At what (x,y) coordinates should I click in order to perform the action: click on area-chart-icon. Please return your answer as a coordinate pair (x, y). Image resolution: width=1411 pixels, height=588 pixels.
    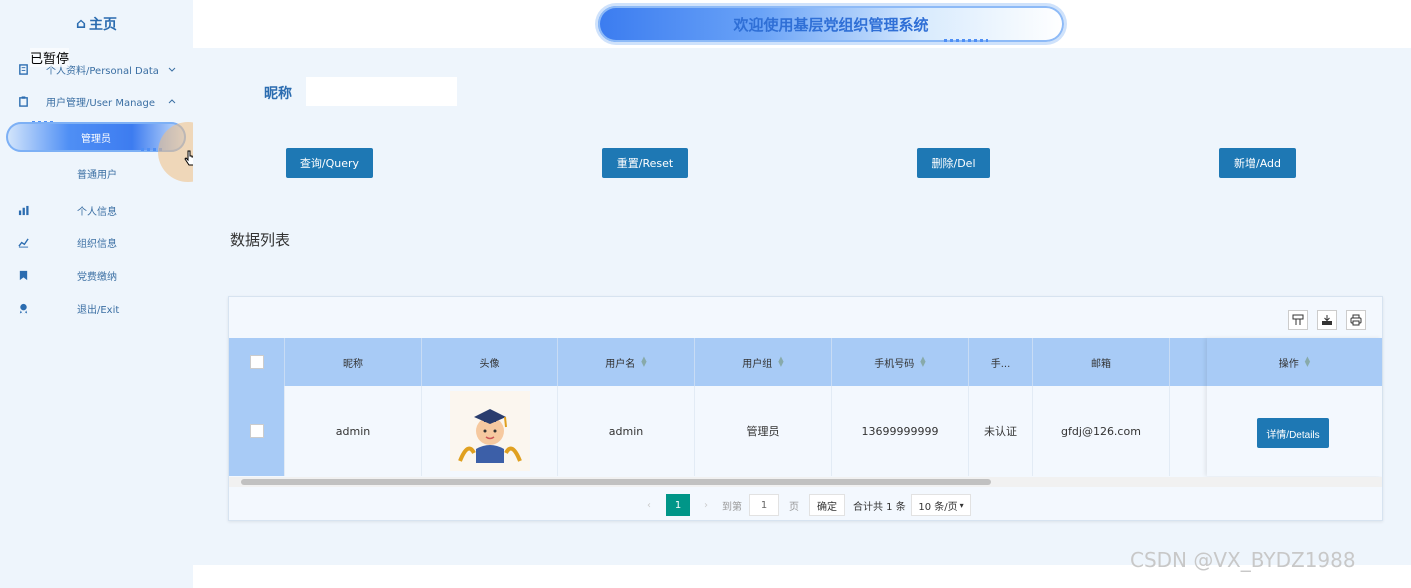
    Looking at the image, I should click on (23, 242).